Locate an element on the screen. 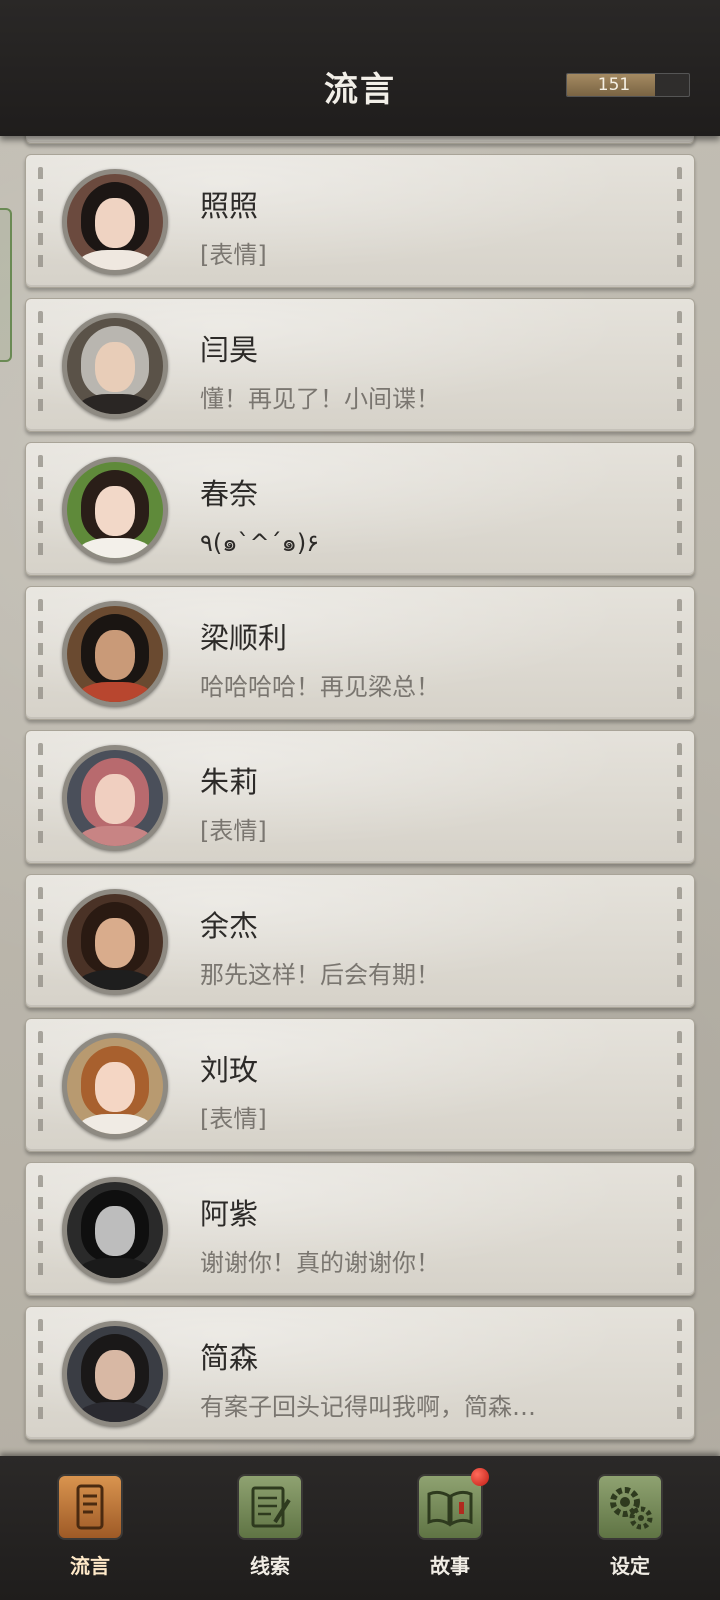 The image size is (720, 1600). contact-card-partial is located at coordinates (360, 140).